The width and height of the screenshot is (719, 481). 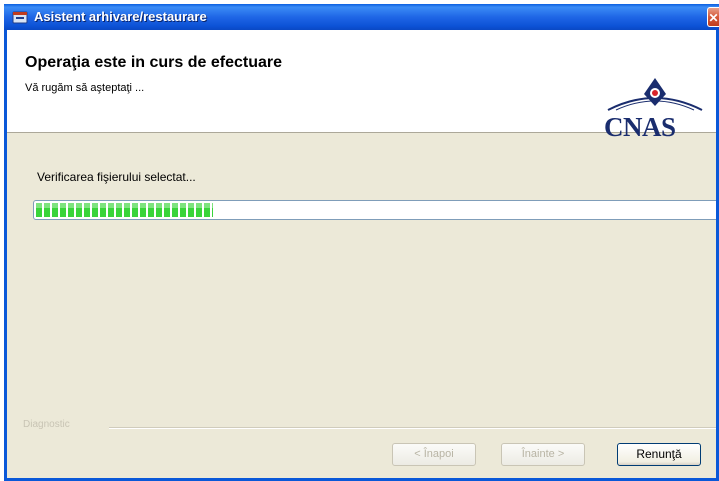 I want to click on footer-divider, so click(x=412, y=428).